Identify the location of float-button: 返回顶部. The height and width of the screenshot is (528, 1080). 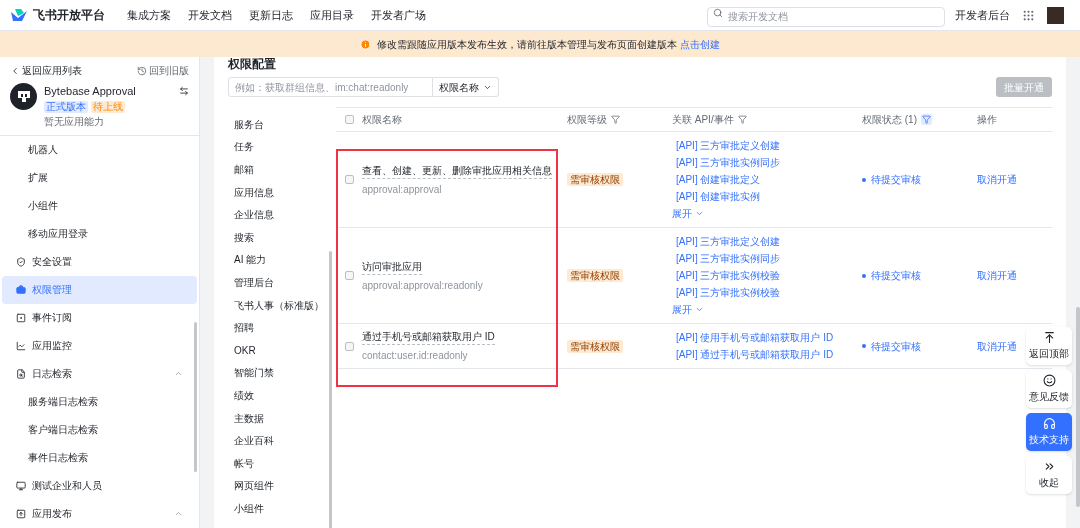
(1049, 346).